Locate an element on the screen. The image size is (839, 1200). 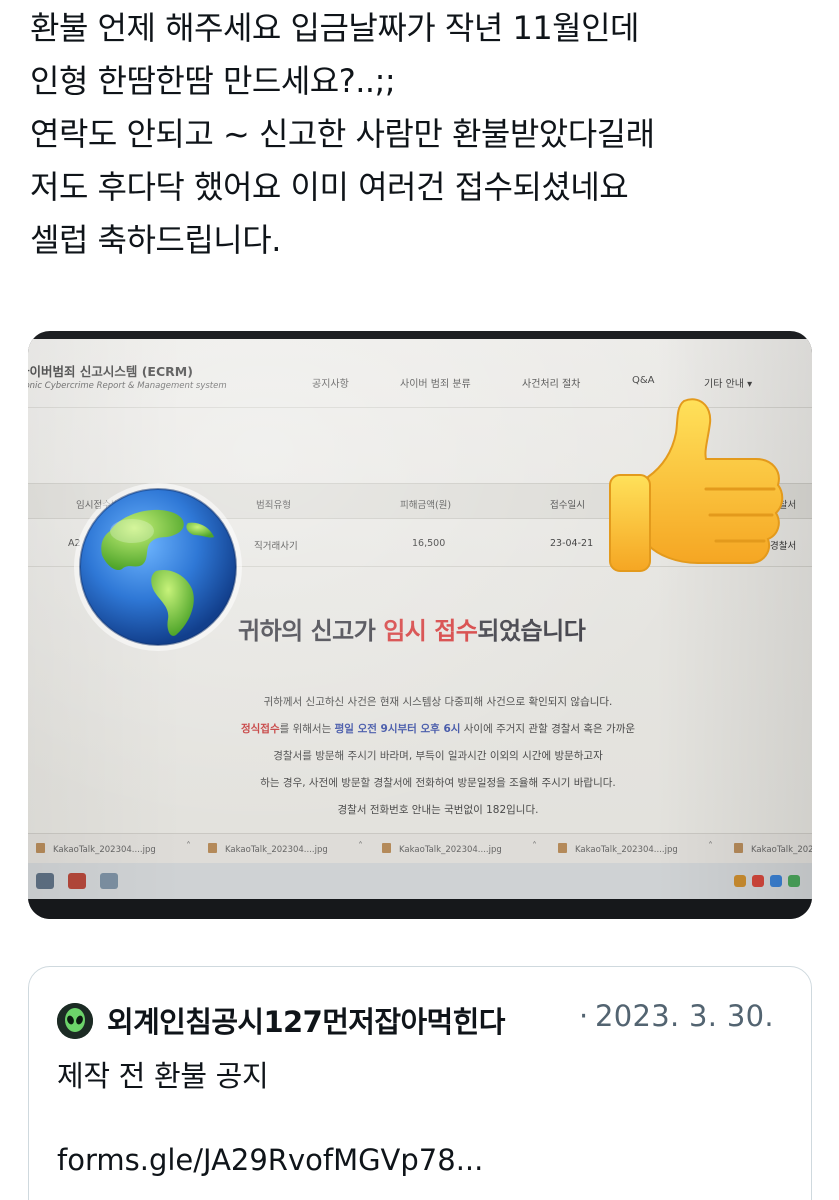
tweet-line: 연락도 안되고 ~ 신고한 사람만 환불받았다길래 is located at coordinates (342, 134).